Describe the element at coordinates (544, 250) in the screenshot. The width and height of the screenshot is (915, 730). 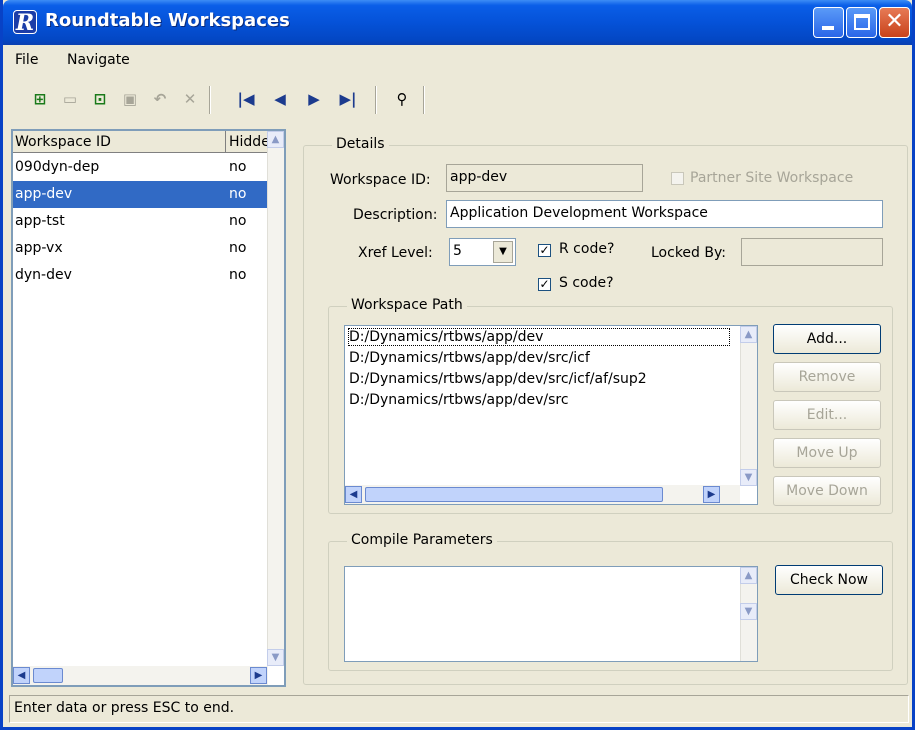
I see `r-code-checkbox: ✓` at that location.